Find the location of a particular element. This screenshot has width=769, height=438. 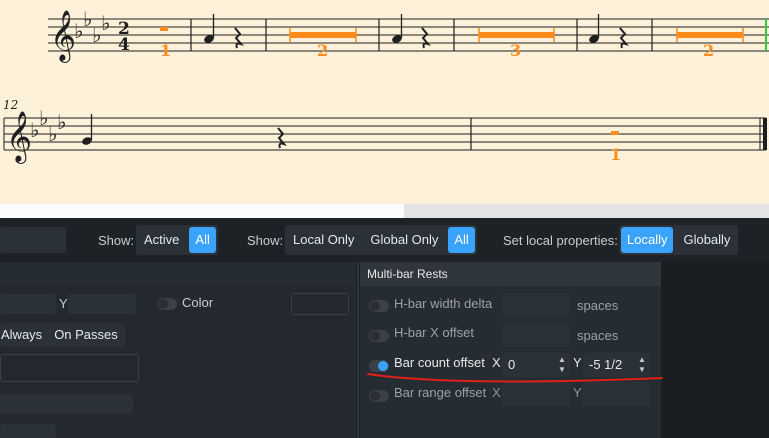

bar-range-offset-toggle is located at coordinates (379, 396).